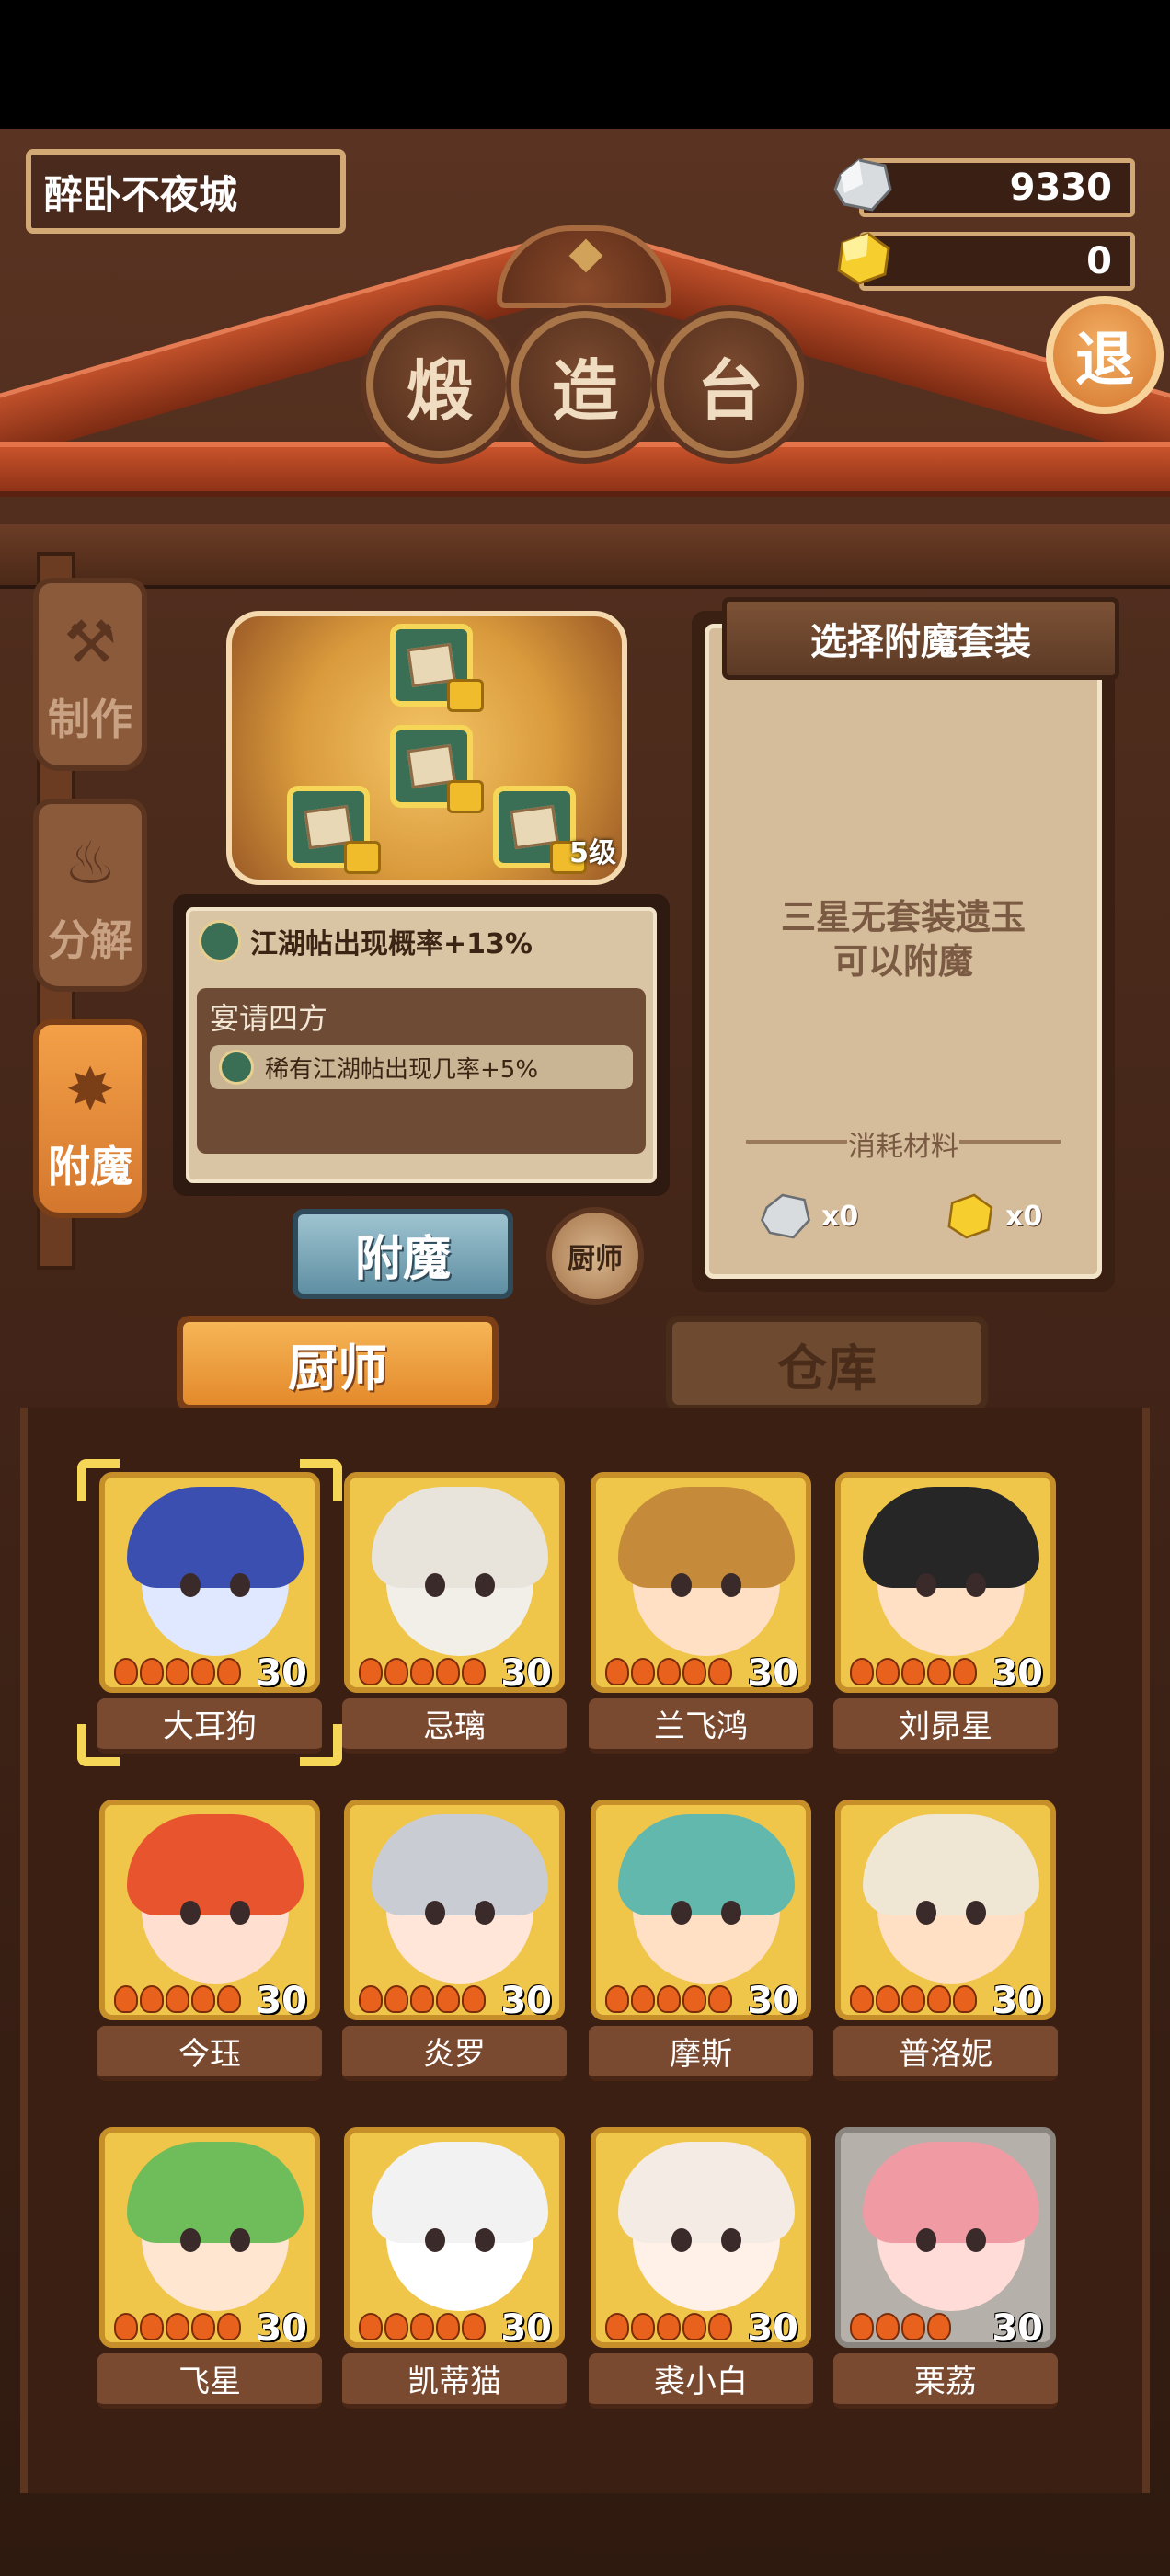 This screenshot has width=1170, height=2576. Describe the element at coordinates (338, 1363) in the screenshot. I see `tab-chef: 厨师` at that location.